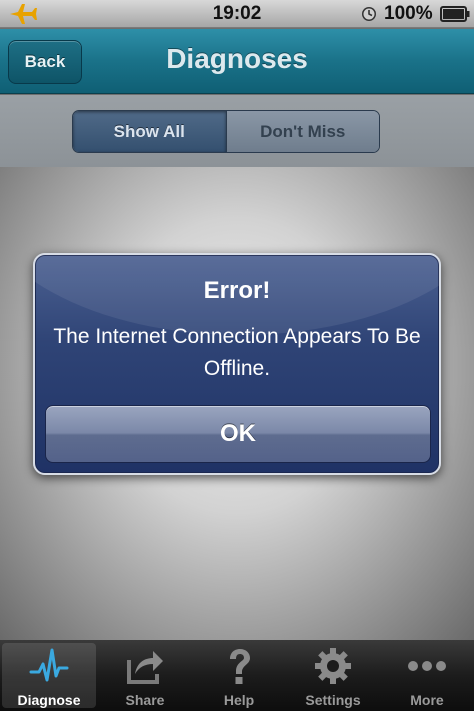 The width and height of the screenshot is (474, 711). What do you see at coordinates (49, 665) in the screenshot?
I see `pulse-icon` at bounding box center [49, 665].